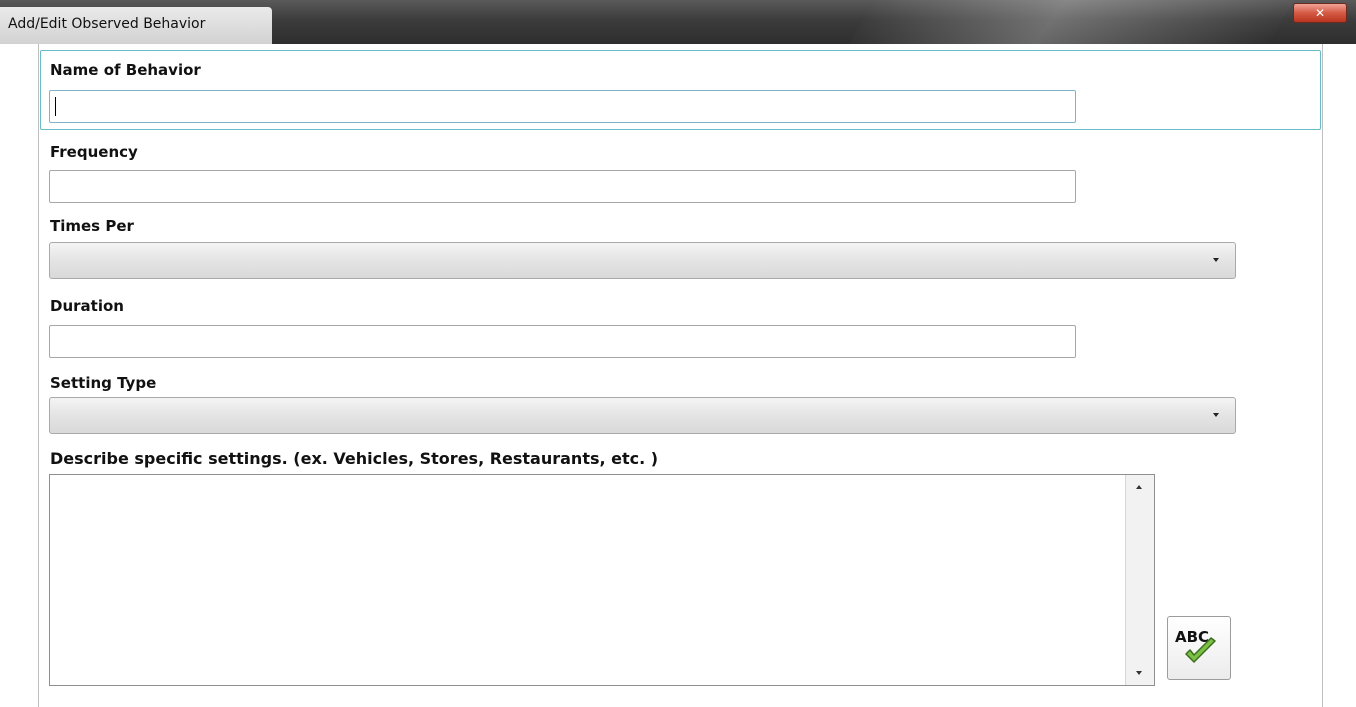 The width and height of the screenshot is (1356, 707). Describe the element at coordinates (562, 186) in the screenshot. I see `frequency-input` at that location.